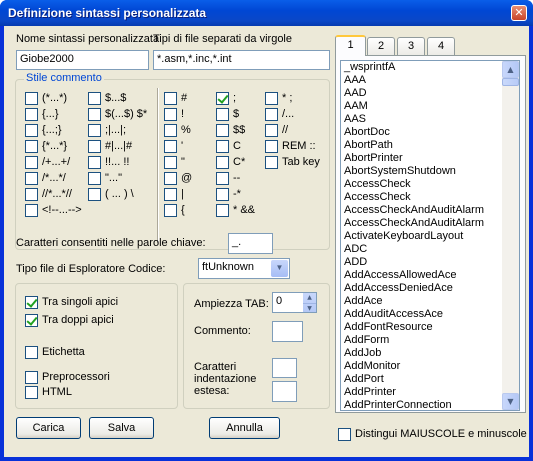 This screenshot has width=533, height=461. I want to click on comment-col3-0-checkbox, so click(170, 98).